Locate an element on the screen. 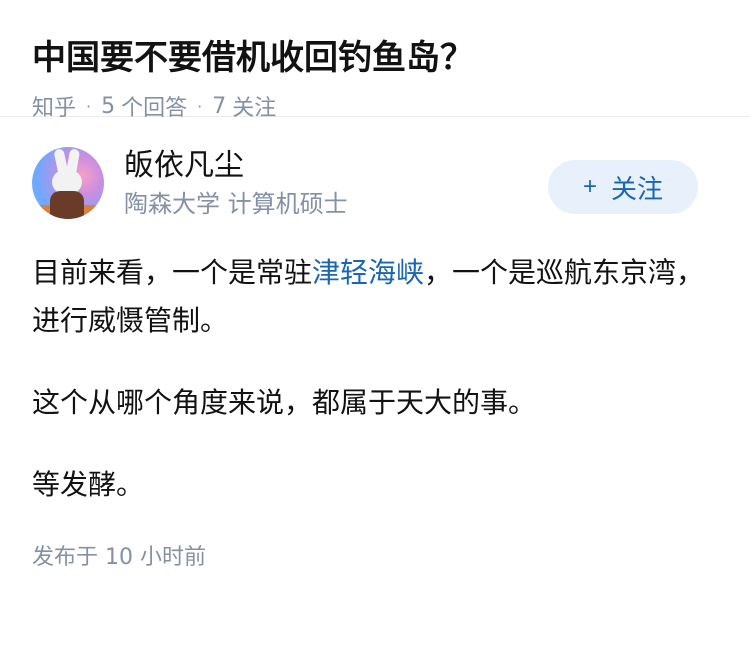  source-label: 知乎 is located at coordinates (54, 106).